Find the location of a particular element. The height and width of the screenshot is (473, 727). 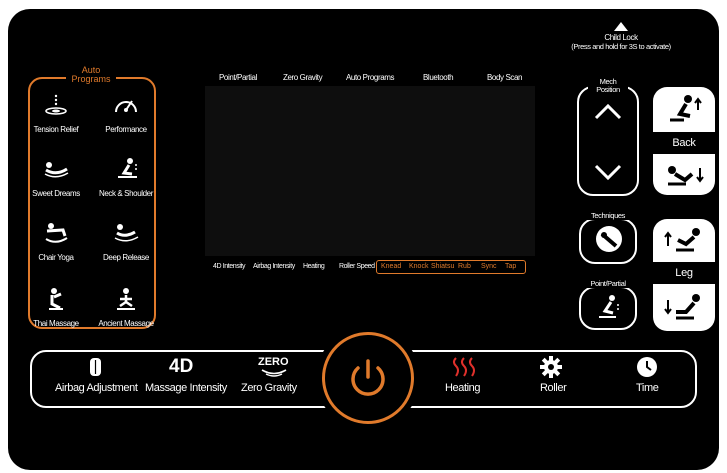

program-chair-yoga: Chair Yoga is located at coordinates (56, 241).